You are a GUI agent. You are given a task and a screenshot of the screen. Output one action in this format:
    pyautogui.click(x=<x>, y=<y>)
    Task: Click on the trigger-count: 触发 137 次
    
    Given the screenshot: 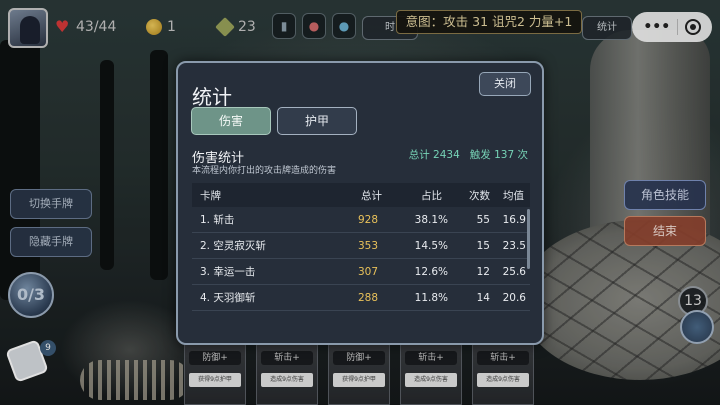 What is the action you would take?
    pyautogui.click(x=498, y=155)
    